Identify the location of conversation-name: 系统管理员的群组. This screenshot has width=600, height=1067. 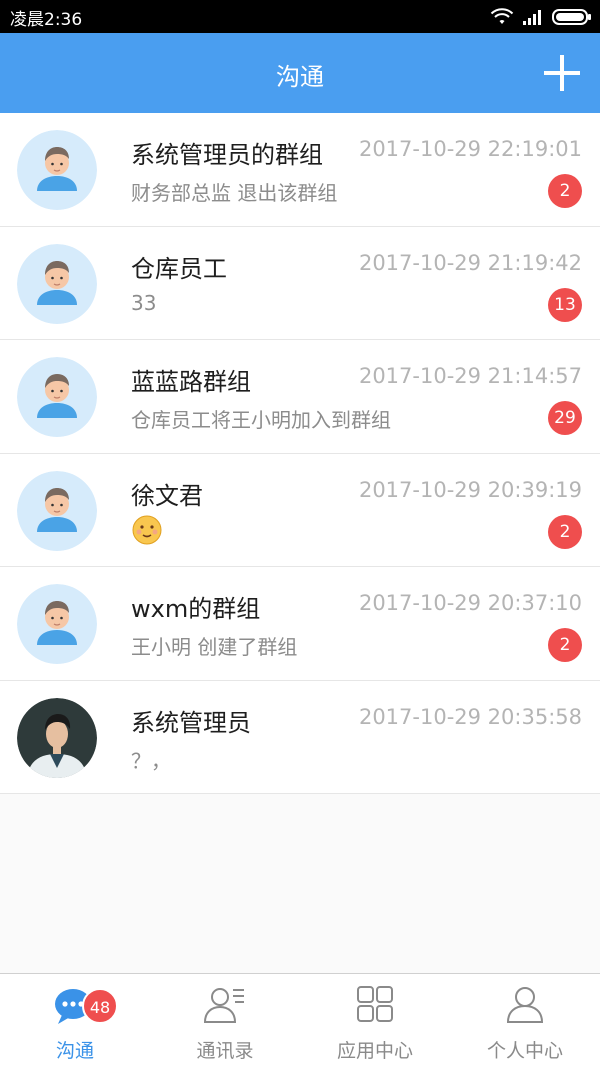
(227, 155).